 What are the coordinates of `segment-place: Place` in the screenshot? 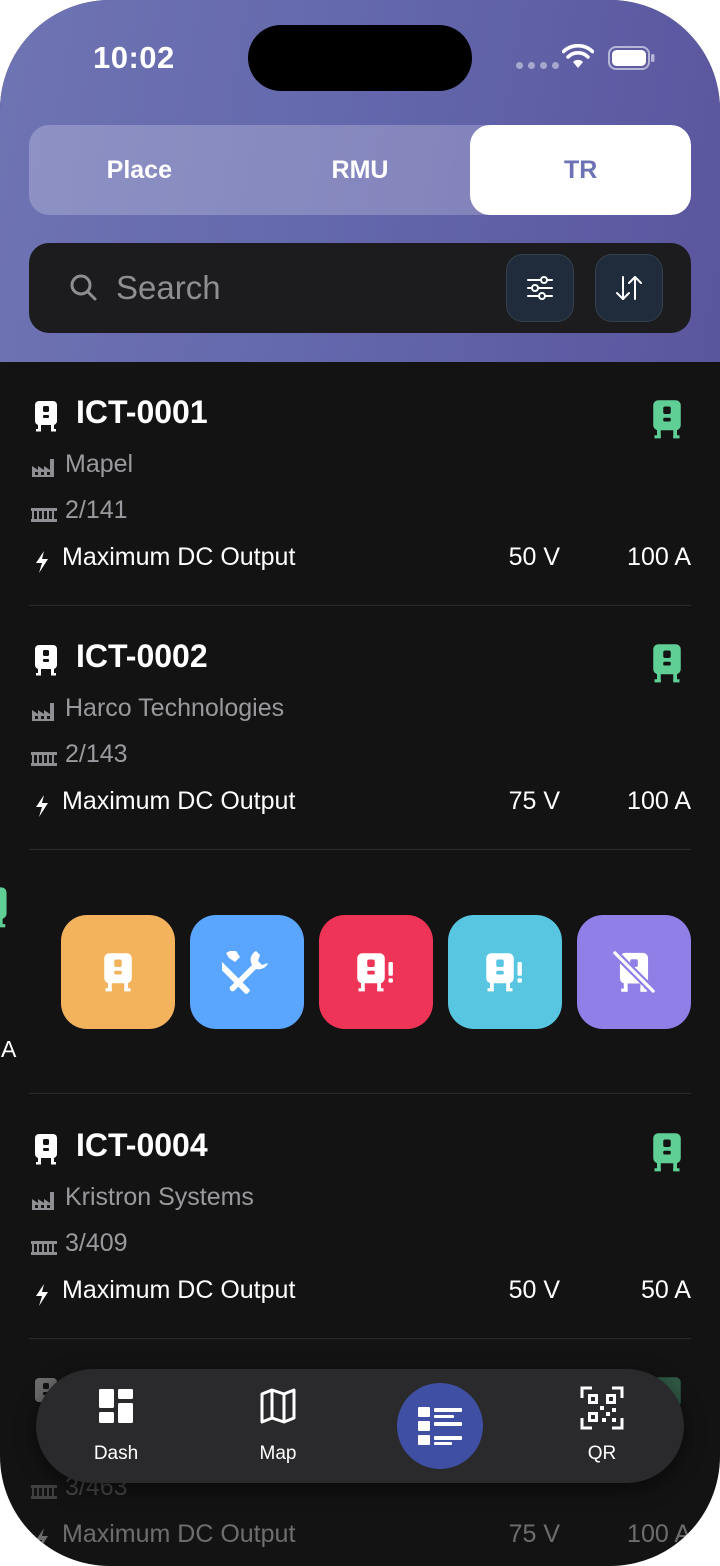 It's located at (139, 170).